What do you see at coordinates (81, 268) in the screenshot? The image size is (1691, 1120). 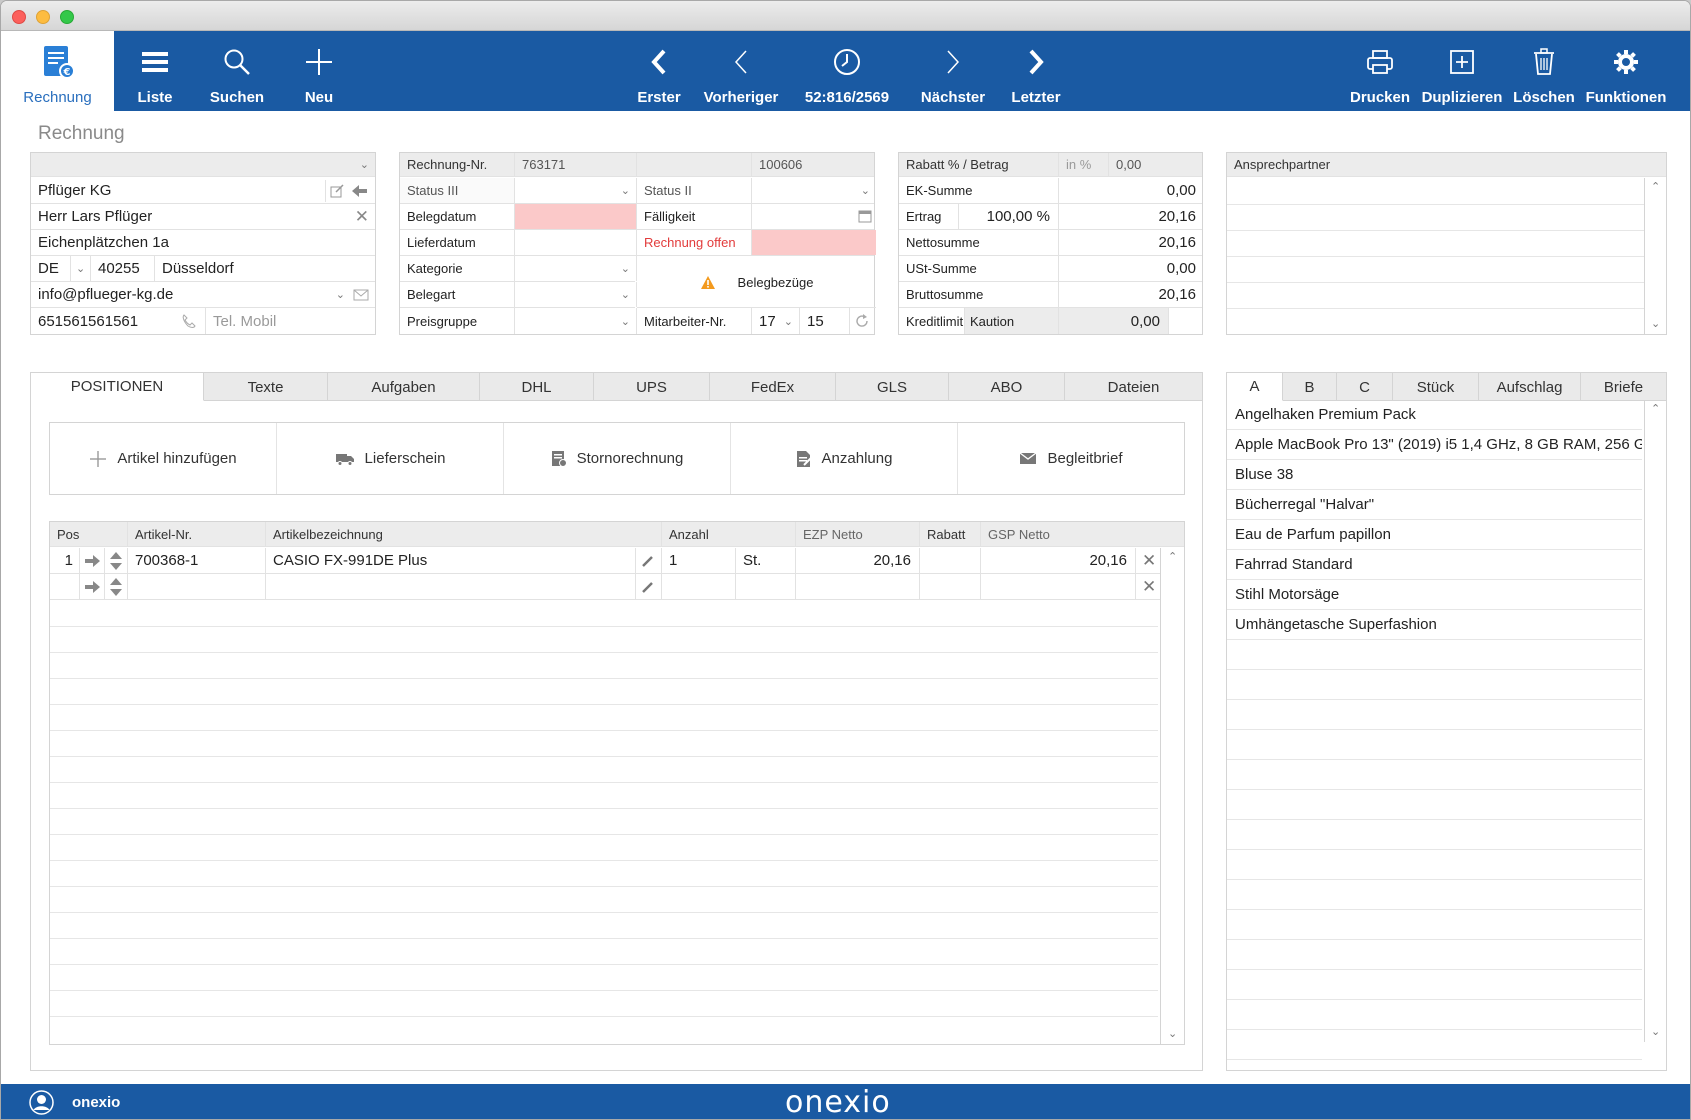 I see `country-dropdown: ⌄` at bounding box center [81, 268].